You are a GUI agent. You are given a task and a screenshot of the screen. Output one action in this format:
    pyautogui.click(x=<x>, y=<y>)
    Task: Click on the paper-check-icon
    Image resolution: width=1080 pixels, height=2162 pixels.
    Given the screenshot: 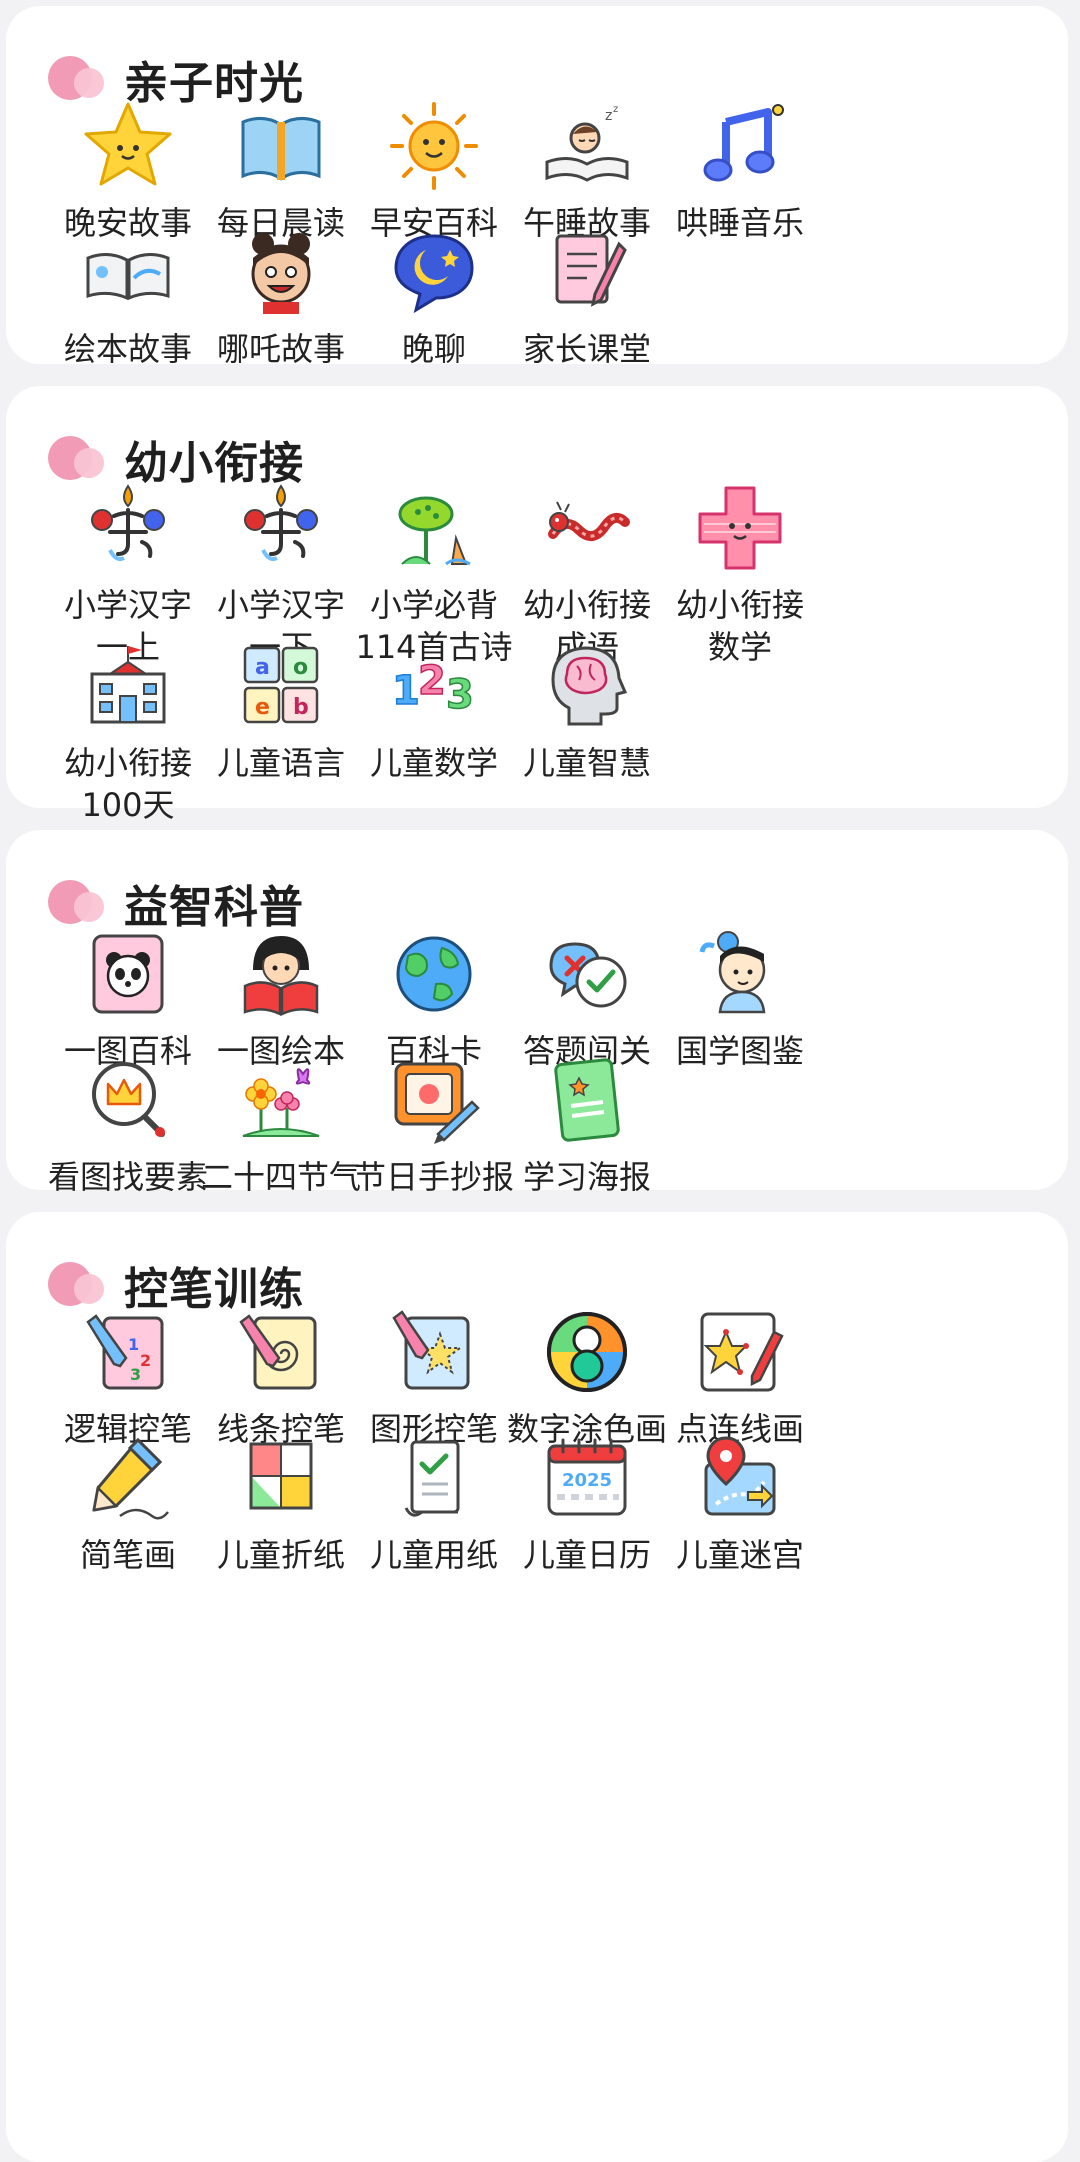 What is the action you would take?
    pyautogui.click(x=434, y=1478)
    